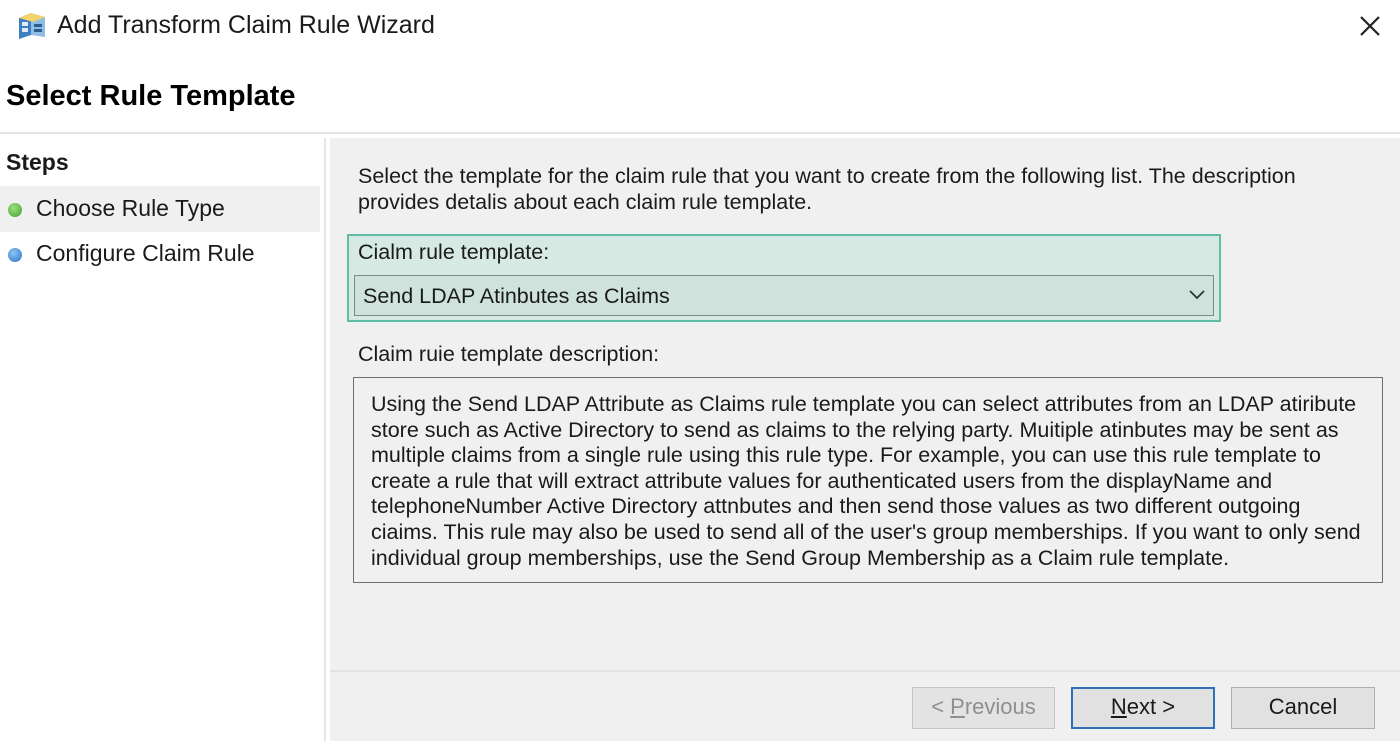 This screenshot has height=741, width=1400. What do you see at coordinates (1151, 706) in the screenshot?
I see `next-label-rest: ext >` at bounding box center [1151, 706].